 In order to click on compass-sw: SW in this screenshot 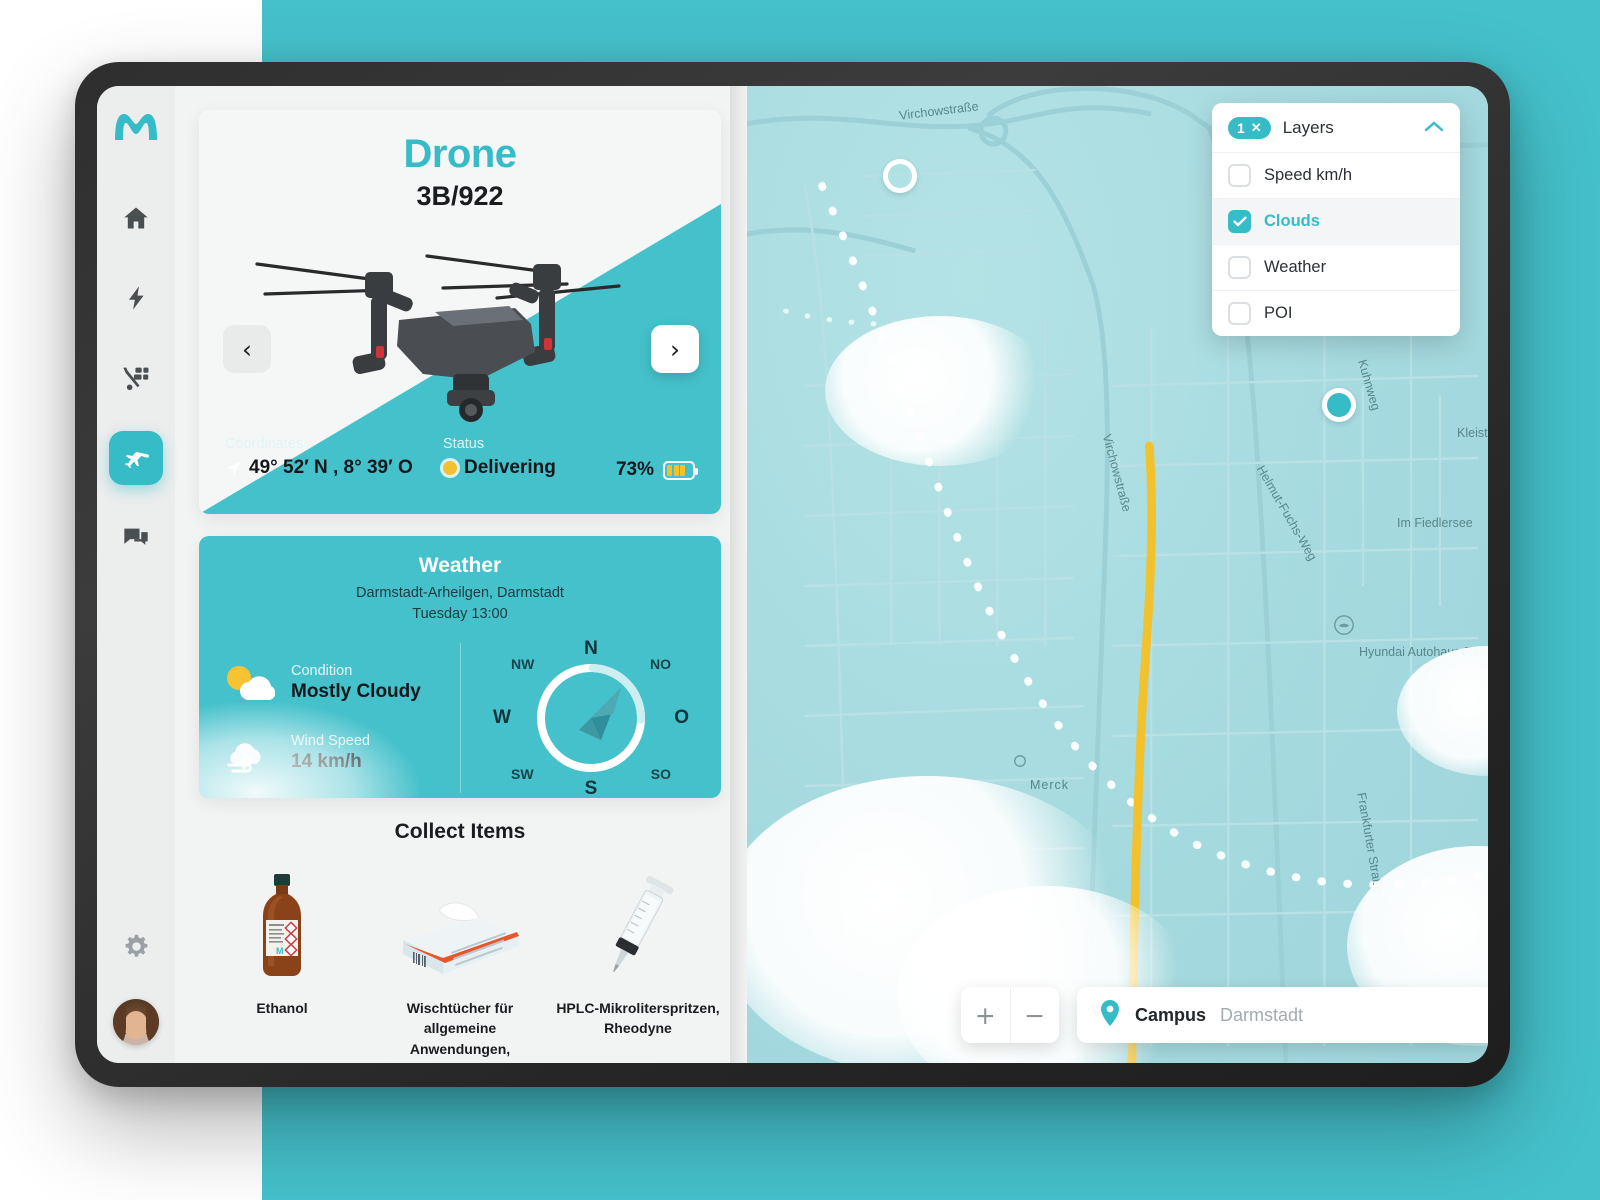, I will do `click(522, 774)`.